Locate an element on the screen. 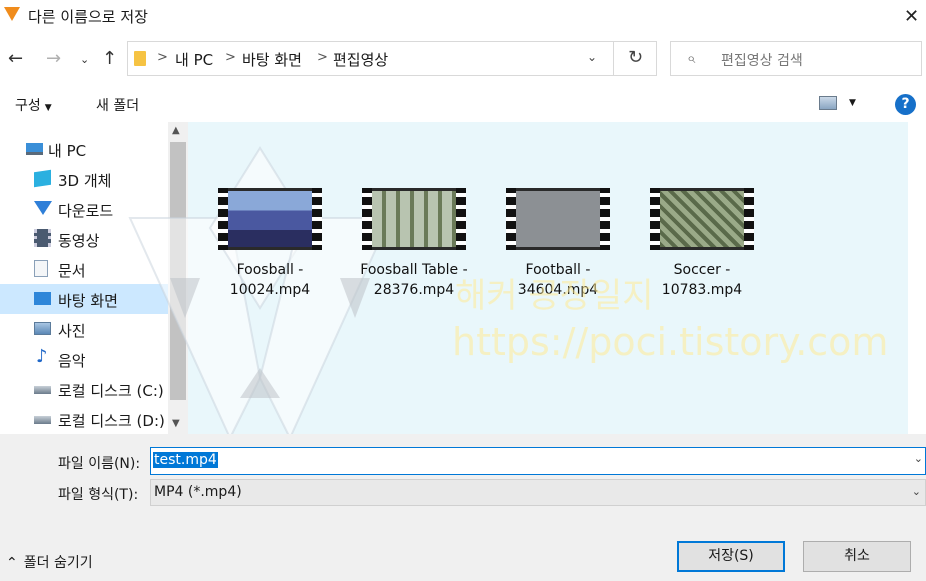 The image size is (926, 581). file-item: Soccer -10783.mp4 is located at coordinates (702, 243).